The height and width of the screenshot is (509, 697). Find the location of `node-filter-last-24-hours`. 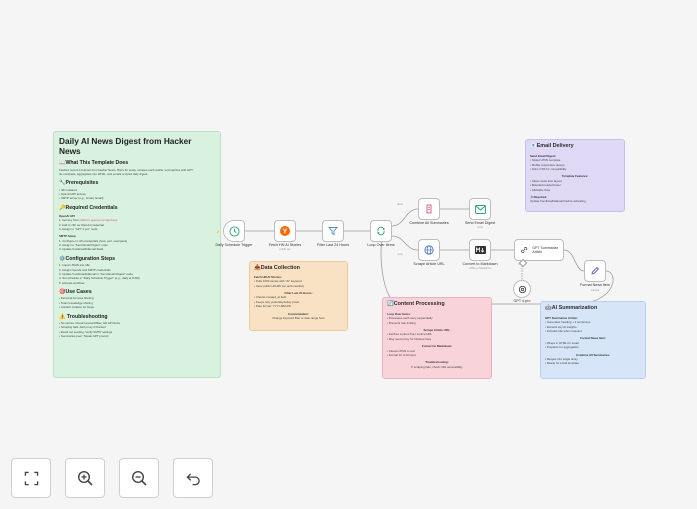

node-filter-last-24-hours is located at coordinates (333, 231).